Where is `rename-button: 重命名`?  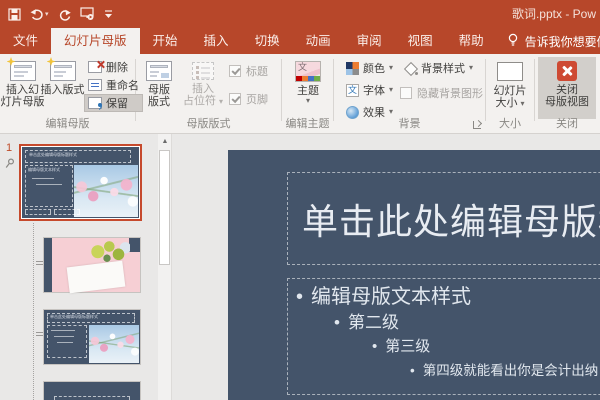
rename-button: 重命名 is located at coordinates (113, 85).